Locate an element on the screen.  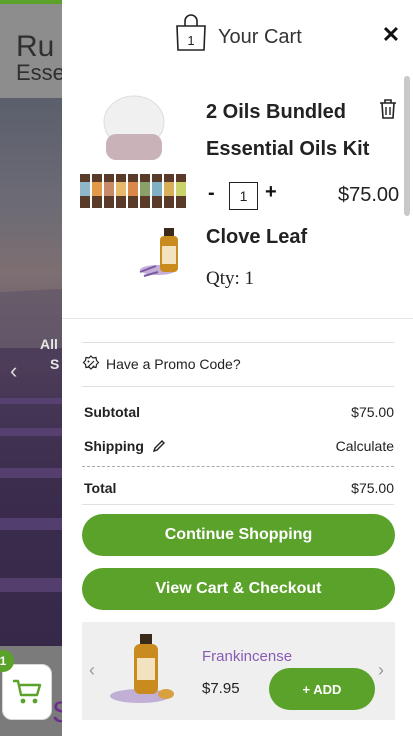
frankincense-product-image is located at coordinates (142, 668).